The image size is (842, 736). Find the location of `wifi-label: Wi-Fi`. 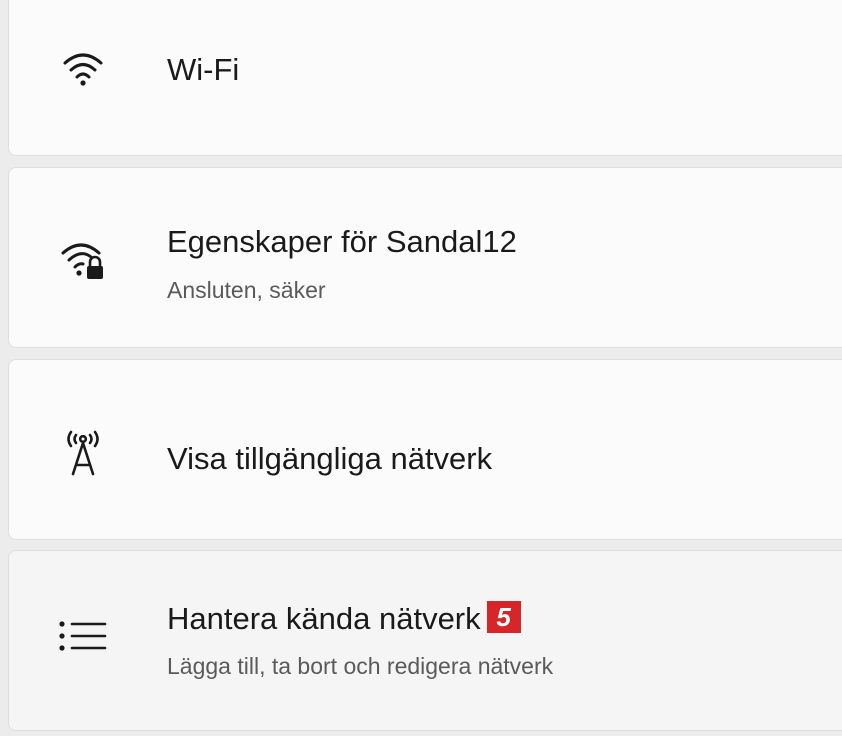

wifi-label: Wi-Fi is located at coordinates (203, 69).